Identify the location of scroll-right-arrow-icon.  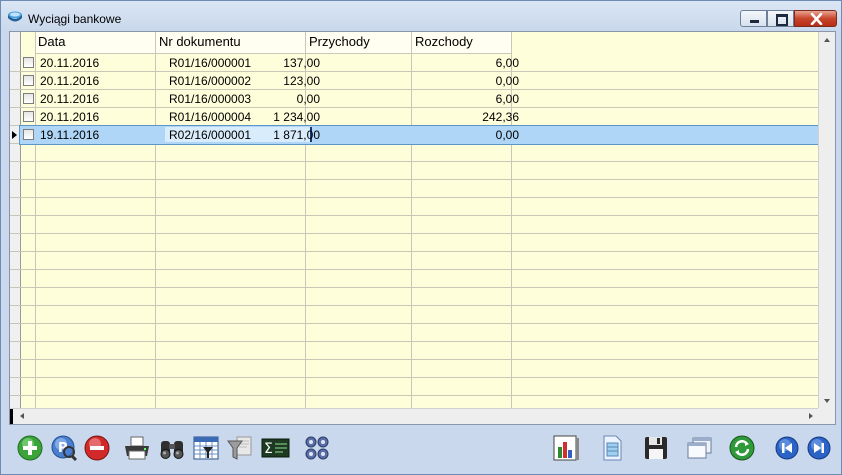
(811, 416).